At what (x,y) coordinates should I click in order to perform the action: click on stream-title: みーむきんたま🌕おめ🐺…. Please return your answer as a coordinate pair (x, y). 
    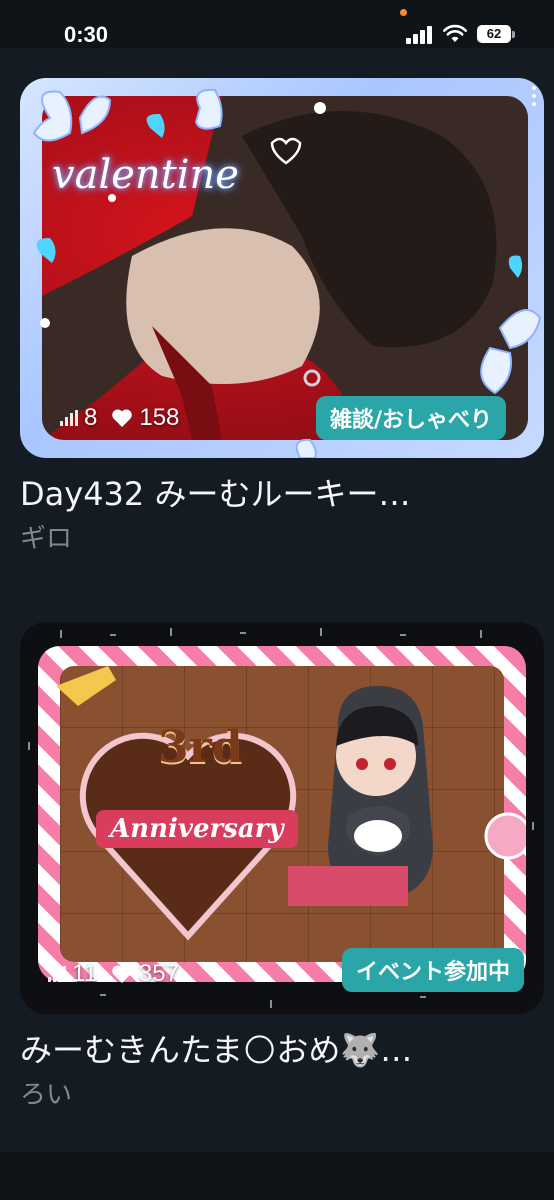
    Looking at the image, I should click on (275, 1050).